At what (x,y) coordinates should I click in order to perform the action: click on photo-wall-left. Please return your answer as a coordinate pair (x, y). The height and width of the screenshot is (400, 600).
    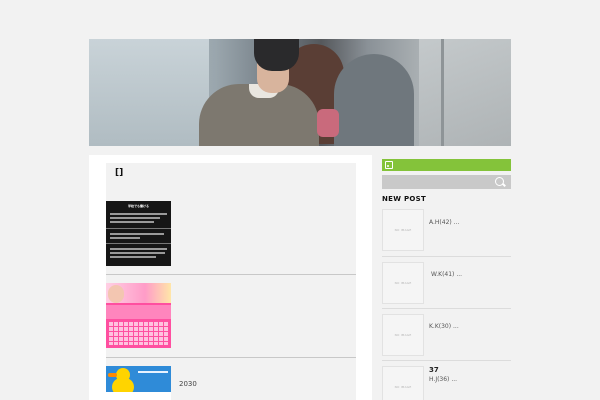
    Looking at the image, I should click on (149, 92).